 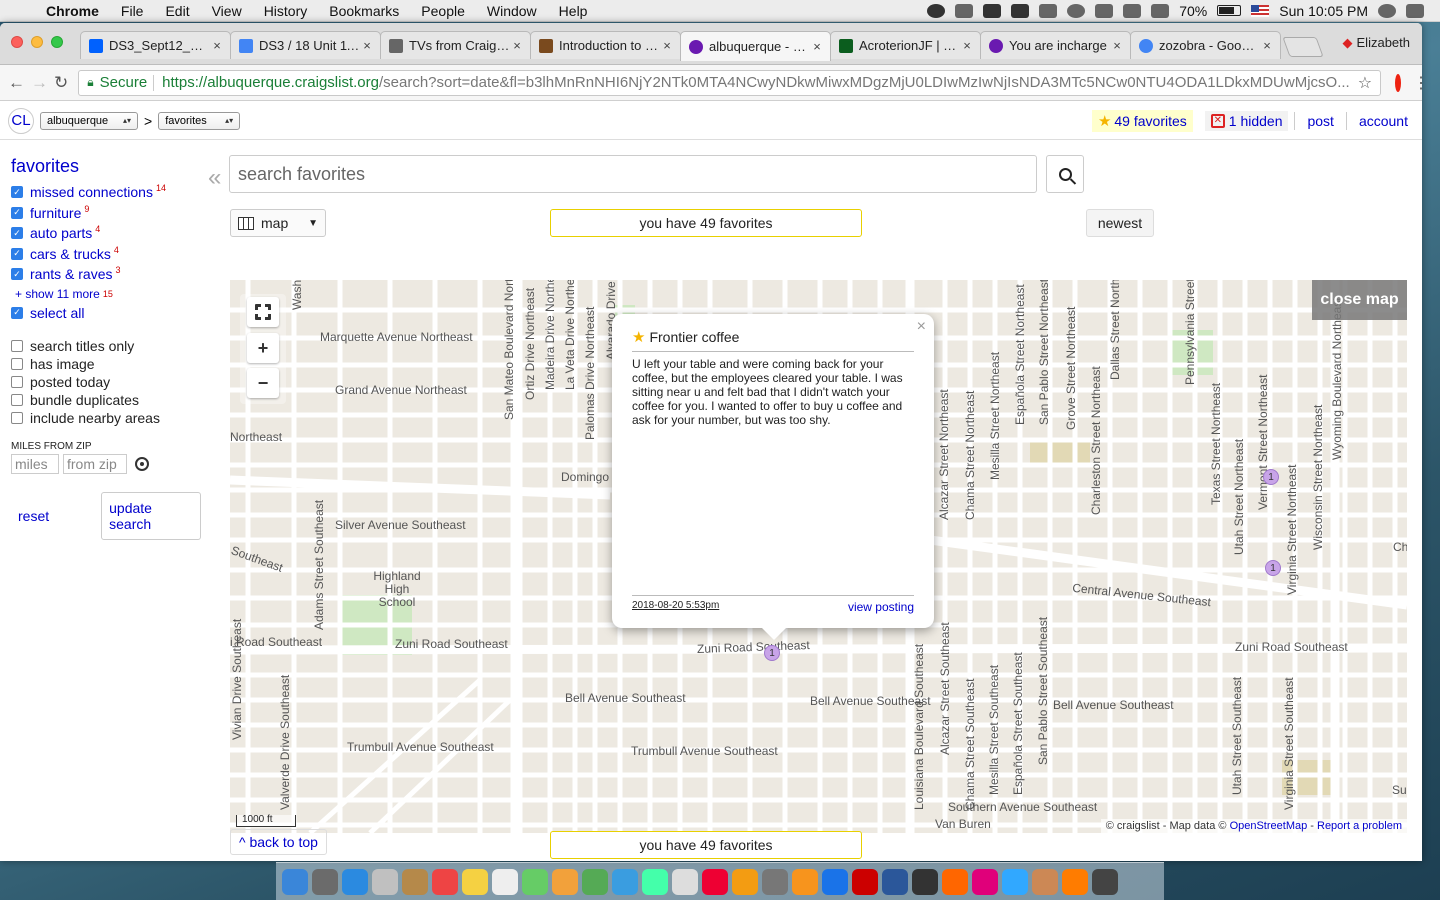 What do you see at coordinates (1320, 121) in the screenshot?
I see `post-link: post` at bounding box center [1320, 121].